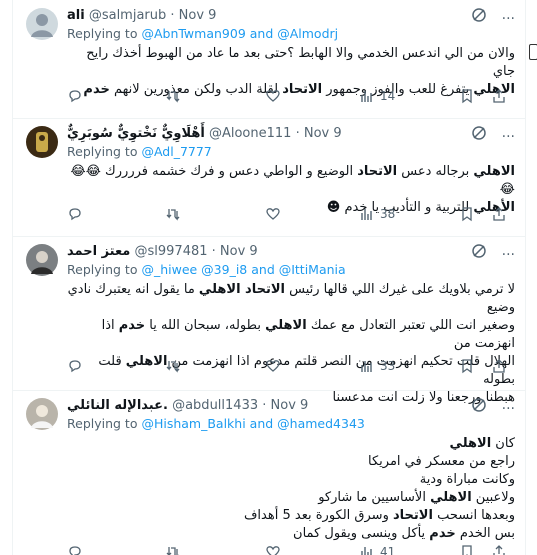 The height and width of the screenshot is (555, 537). Describe the element at coordinates (388, 550) in the screenshot. I see `views-count: 41` at that location.